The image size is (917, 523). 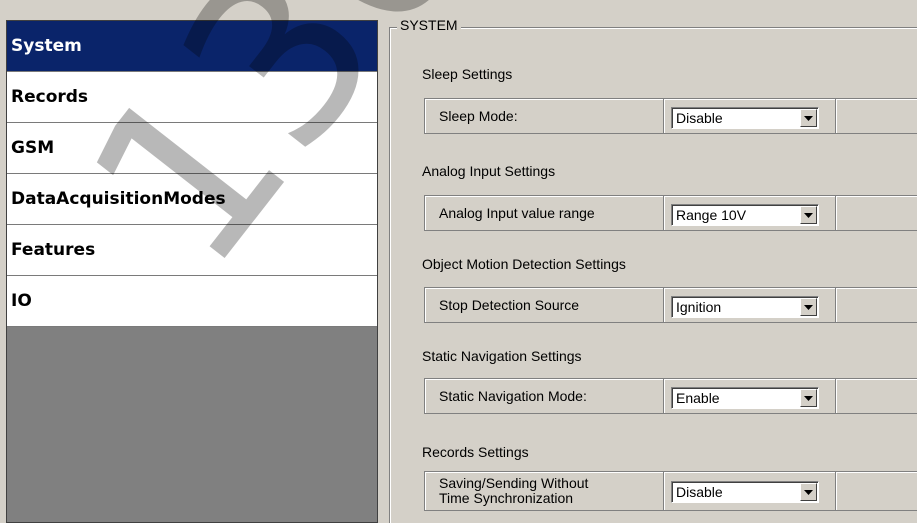 I want to click on stop-detection-select: Ignition, so click(x=745, y=307).